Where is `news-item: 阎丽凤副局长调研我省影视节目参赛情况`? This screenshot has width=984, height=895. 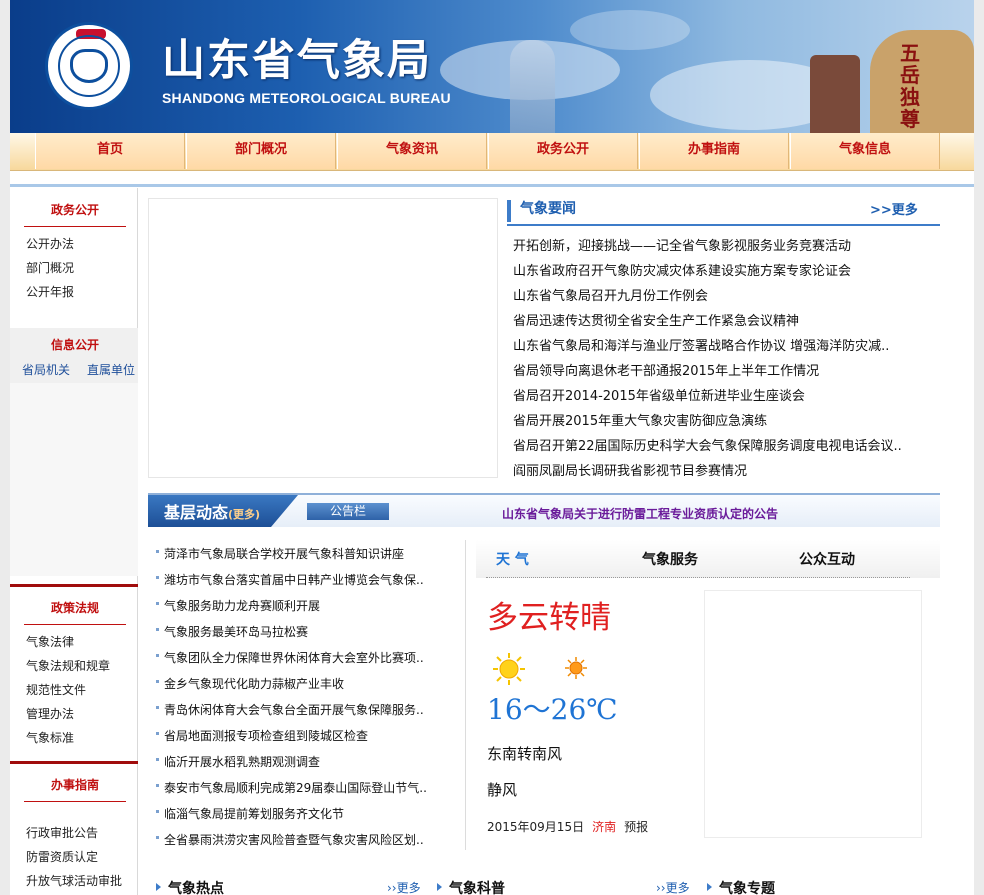
news-item: 阎丽凤副局长调研我省影视节目参赛情况 is located at coordinates (630, 469).